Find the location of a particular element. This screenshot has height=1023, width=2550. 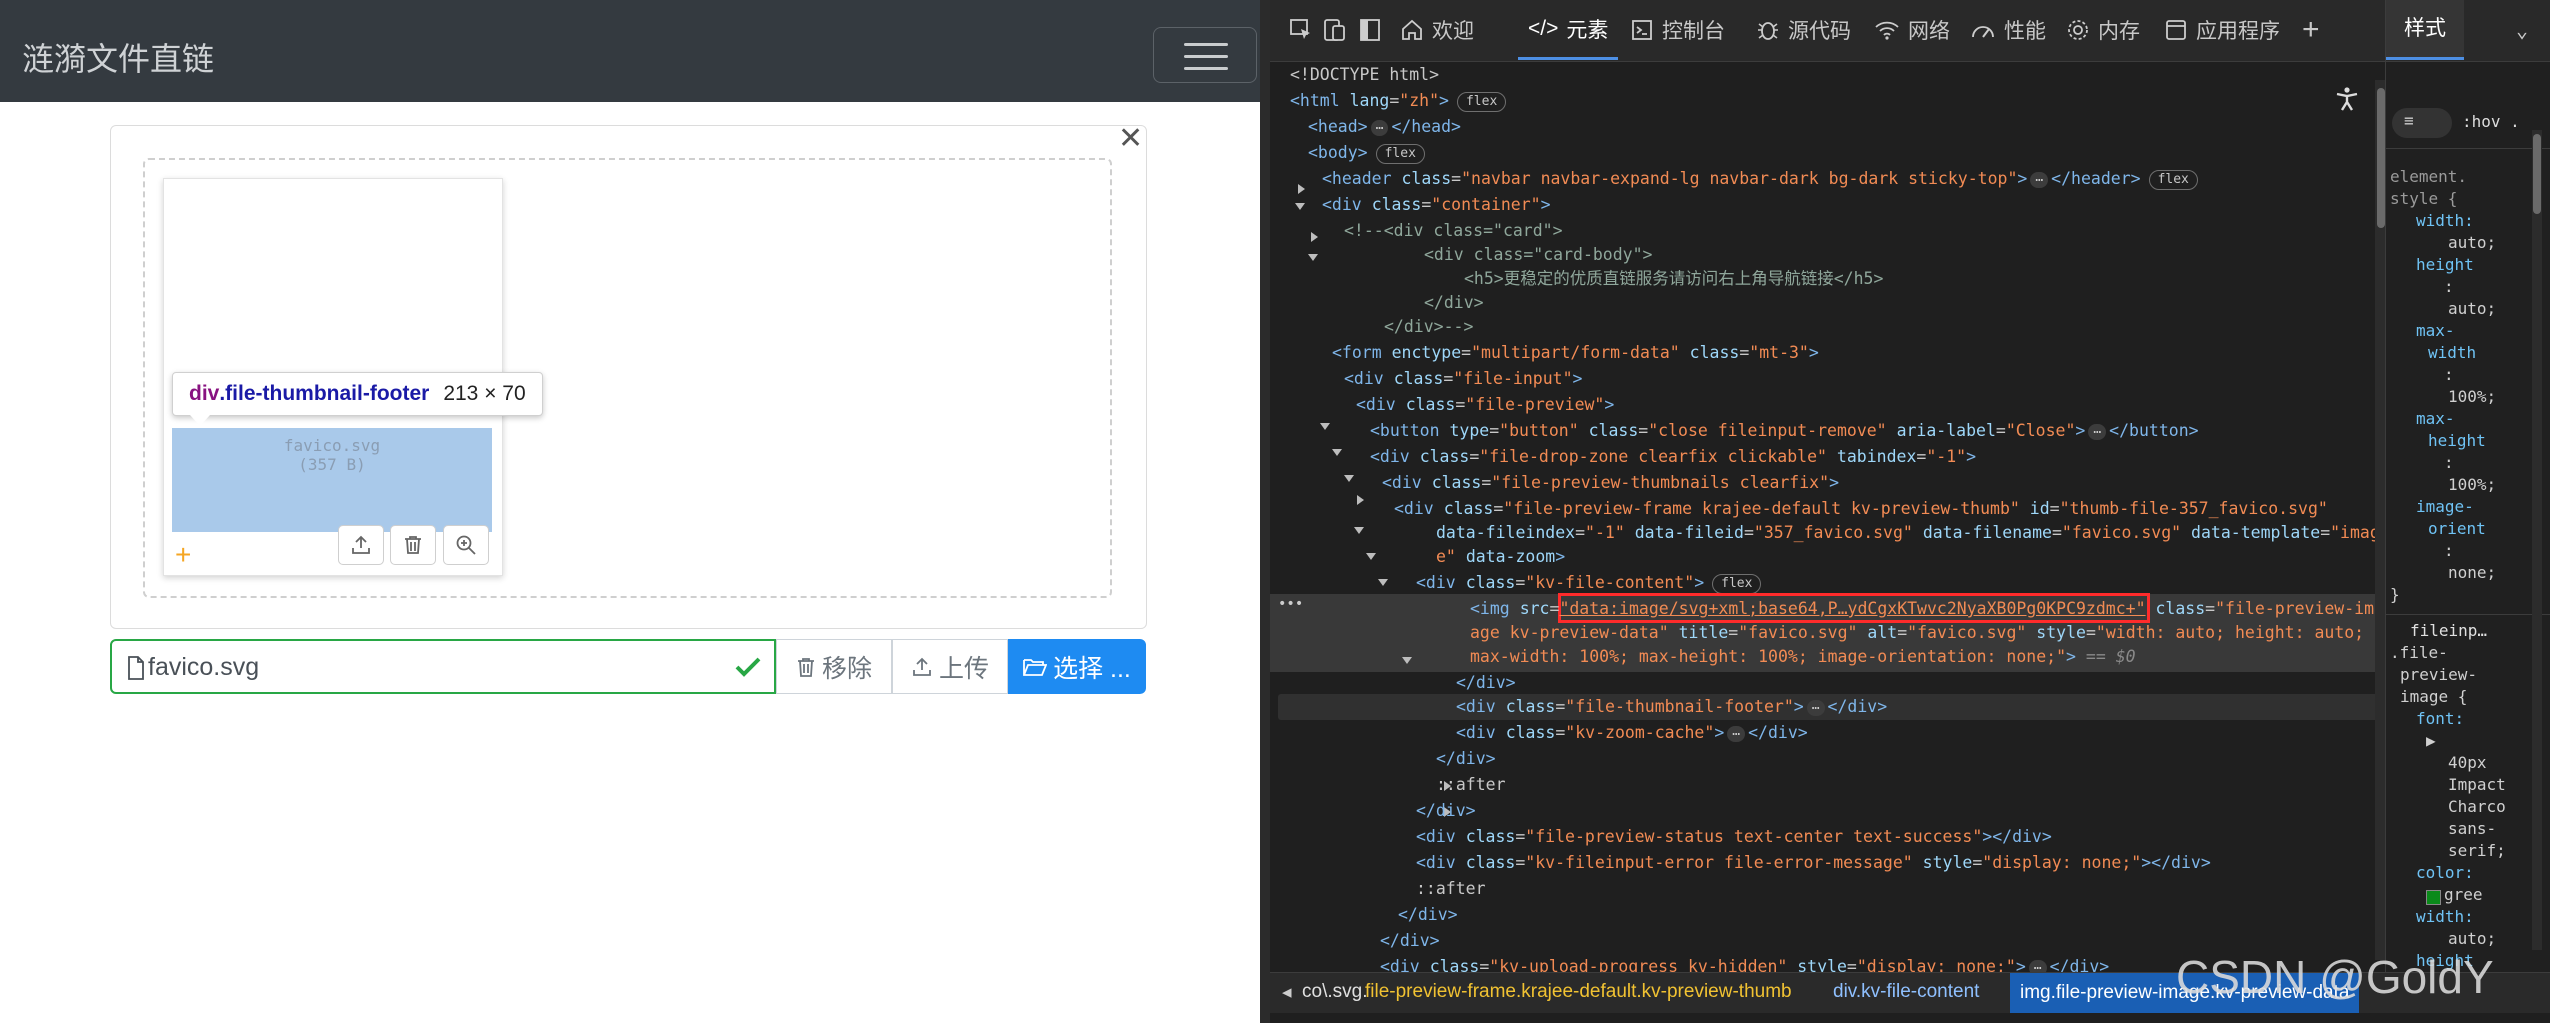

dom-node-attrs: e" data-zoom> is located at coordinates (1500, 557).